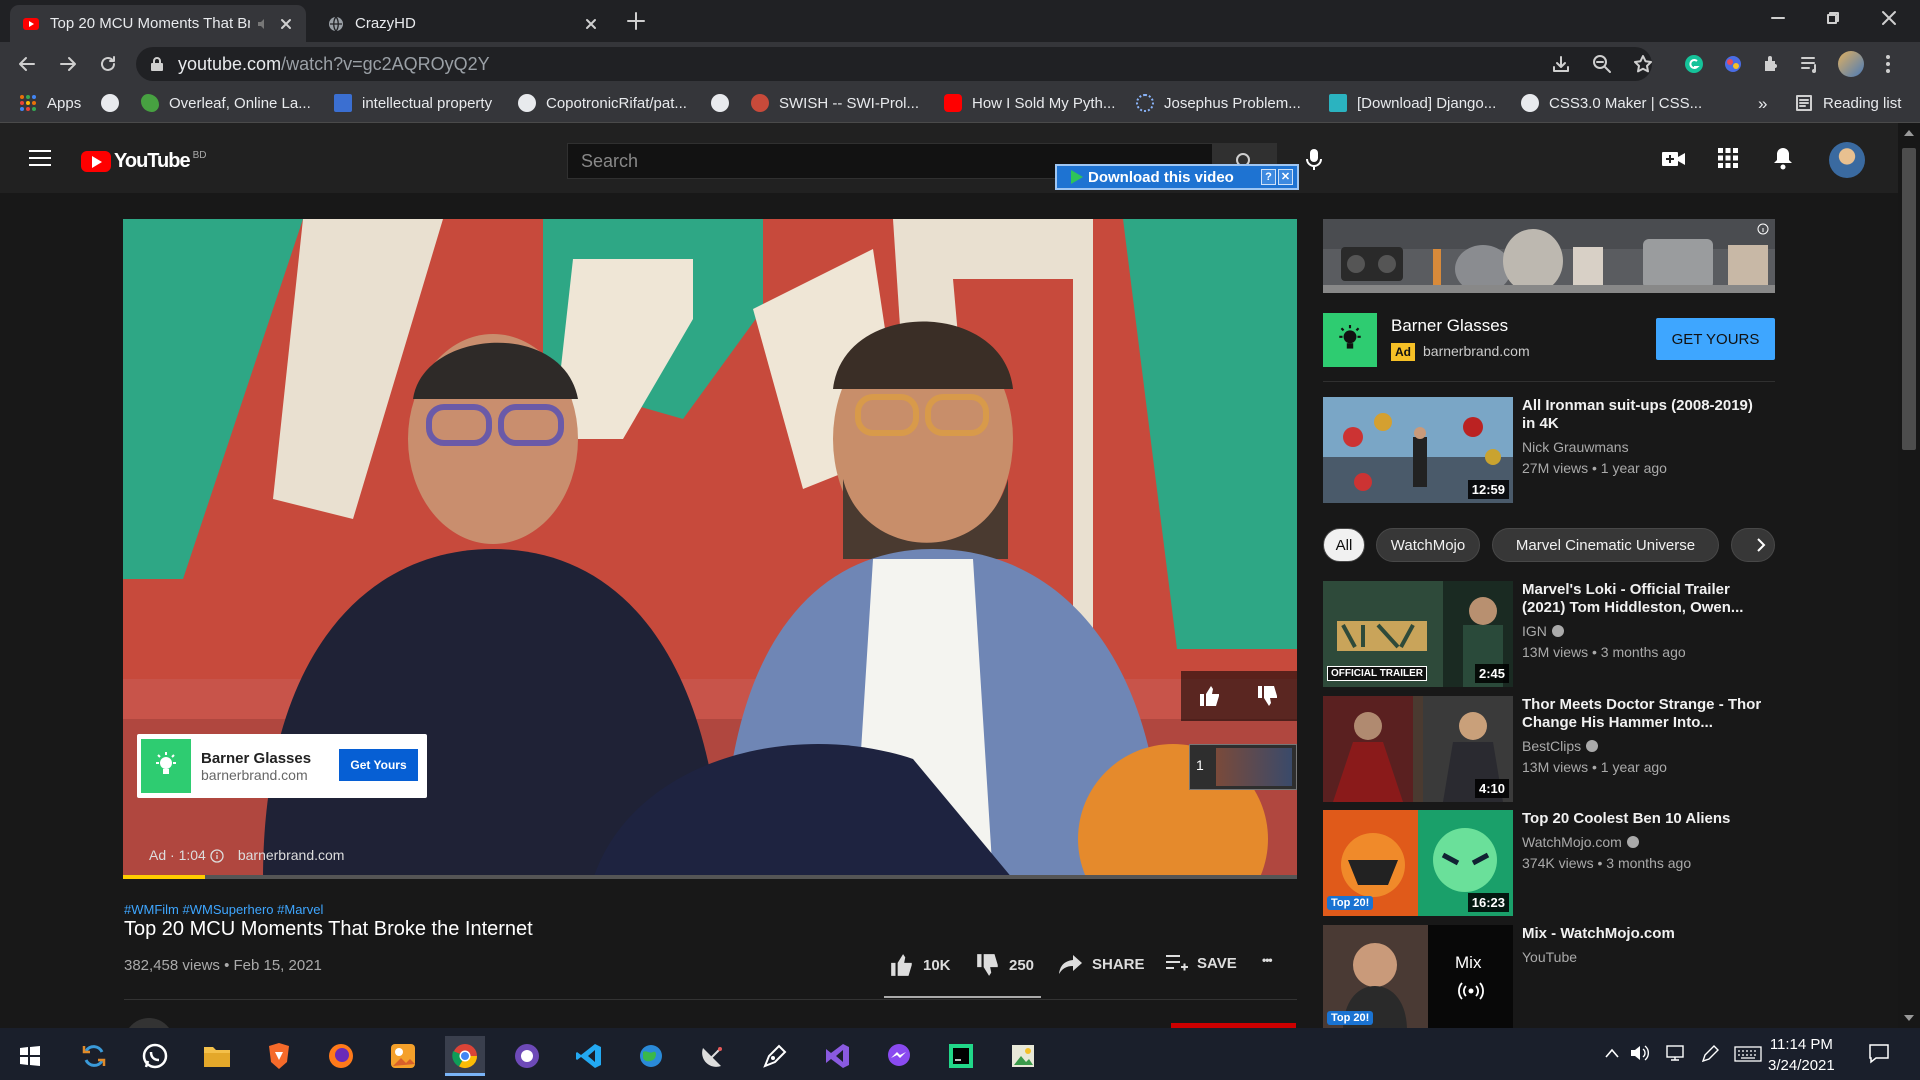 The image size is (1920, 1080). I want to click on network-icon, so click(1675, 1053).